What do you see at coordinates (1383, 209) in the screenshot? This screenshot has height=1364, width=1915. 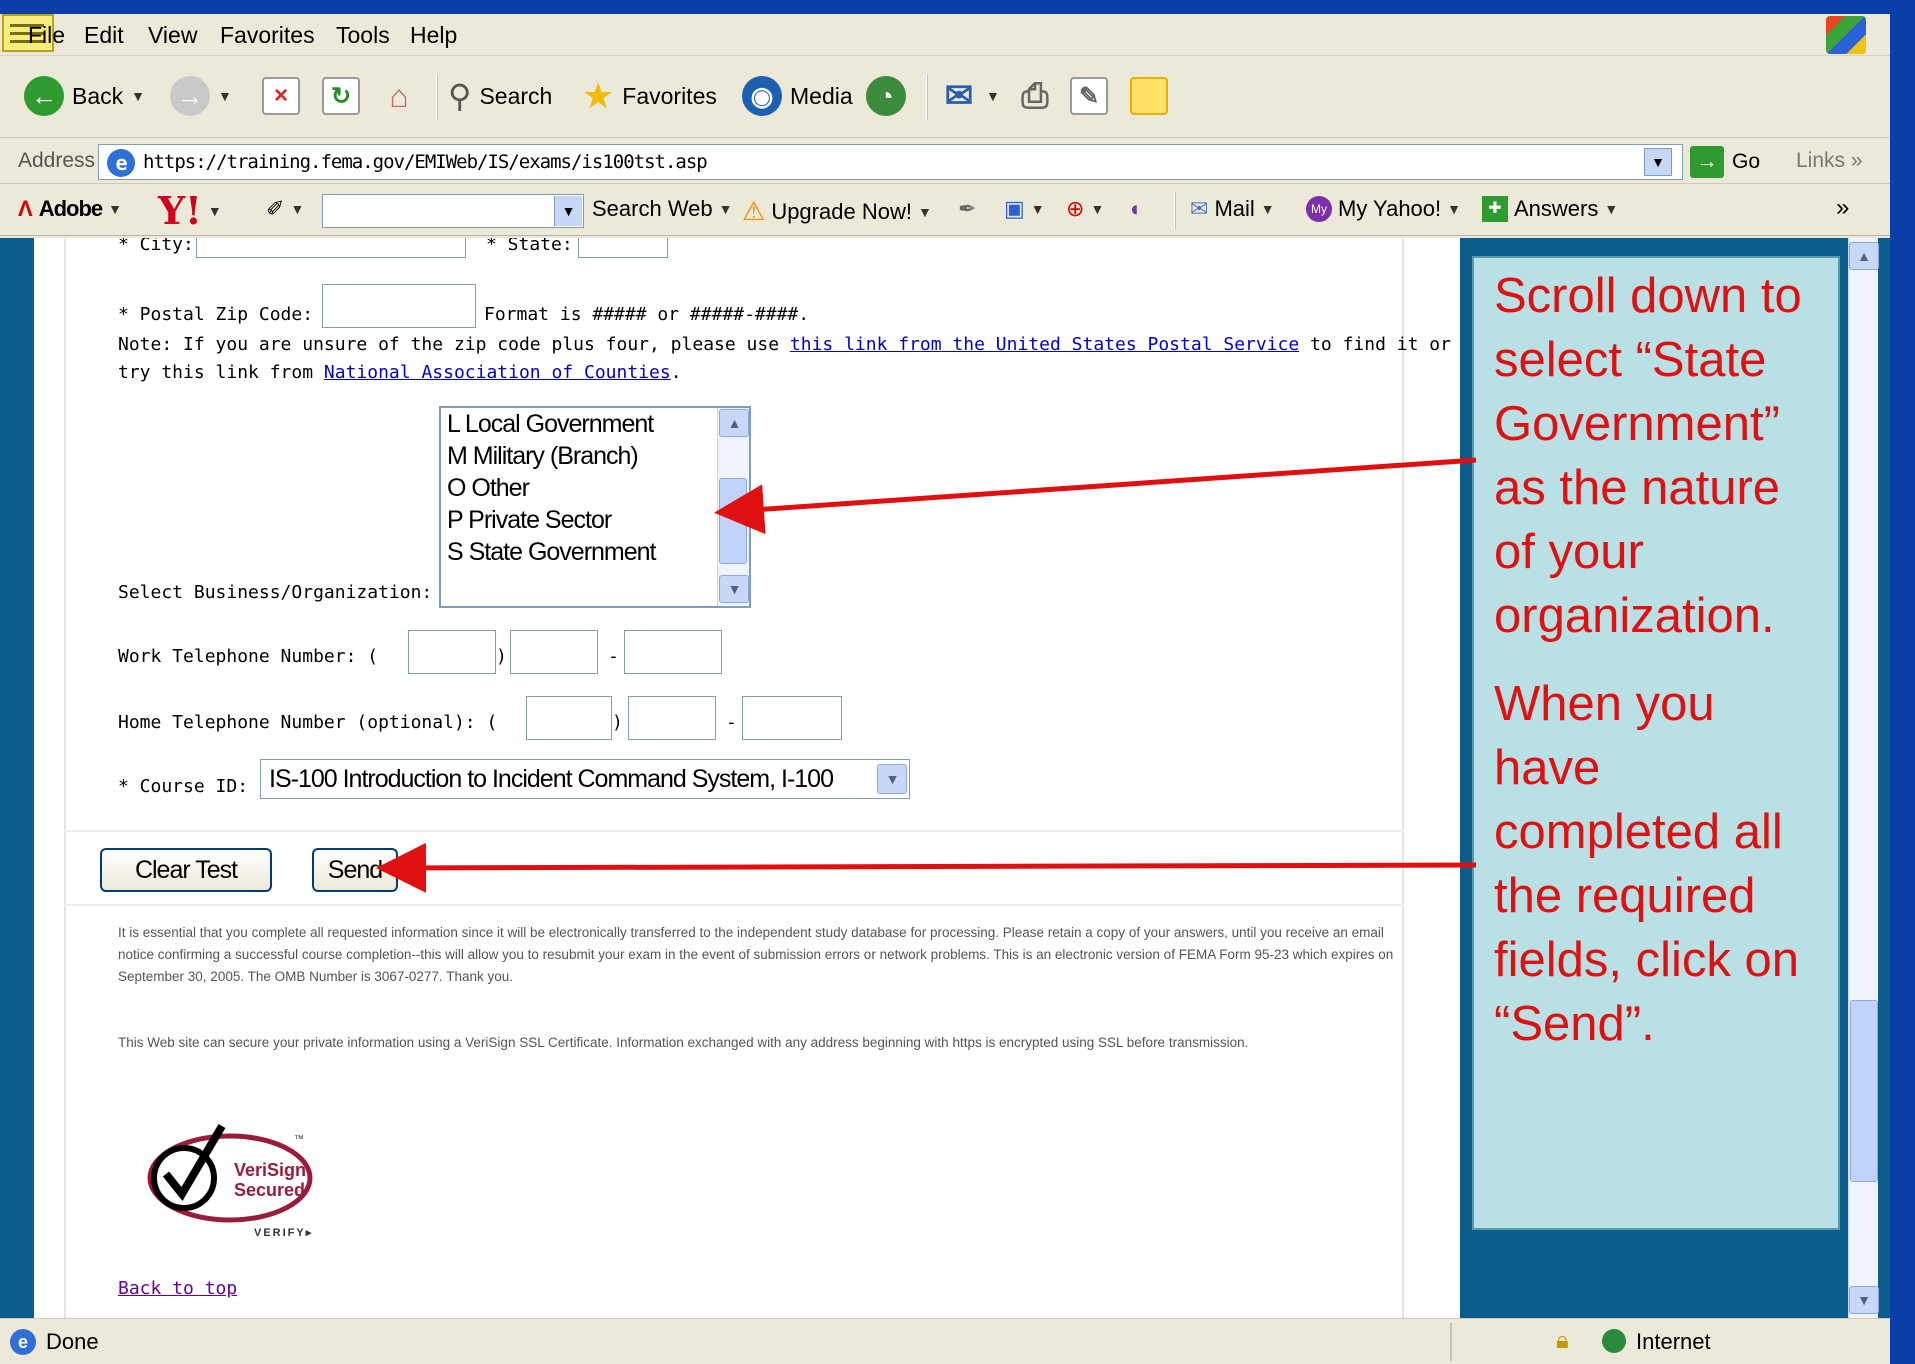 I see `my-yahoo-button: My My Yahoo! ▼` at bounding box center [1383, 209].